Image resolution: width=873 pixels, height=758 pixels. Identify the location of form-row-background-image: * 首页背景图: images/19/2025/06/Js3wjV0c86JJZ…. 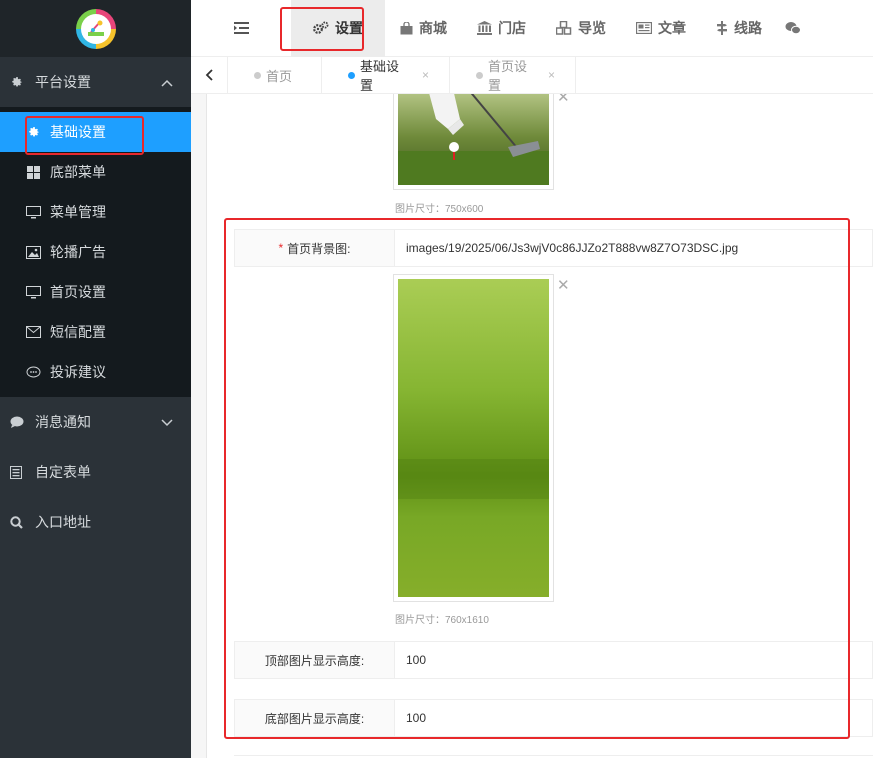
(553, 248).